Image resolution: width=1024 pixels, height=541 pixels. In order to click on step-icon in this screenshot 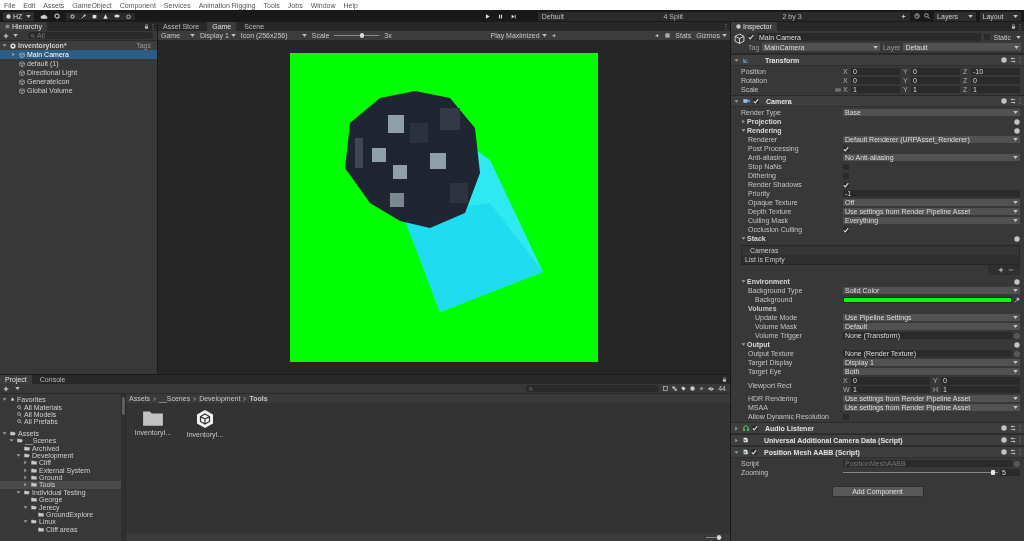, I will do `click(513, 16)`.